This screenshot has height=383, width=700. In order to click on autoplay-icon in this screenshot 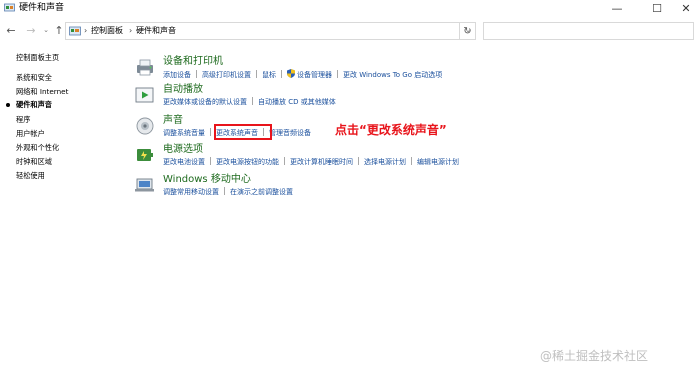, I will do `click(145, 95)`.